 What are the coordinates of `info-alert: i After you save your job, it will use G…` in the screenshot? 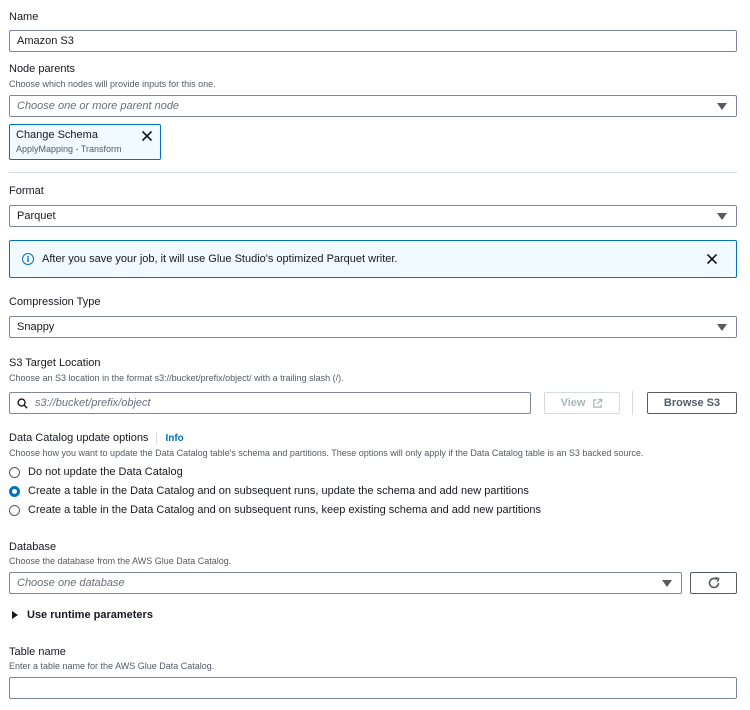 It's located at (373, 259).